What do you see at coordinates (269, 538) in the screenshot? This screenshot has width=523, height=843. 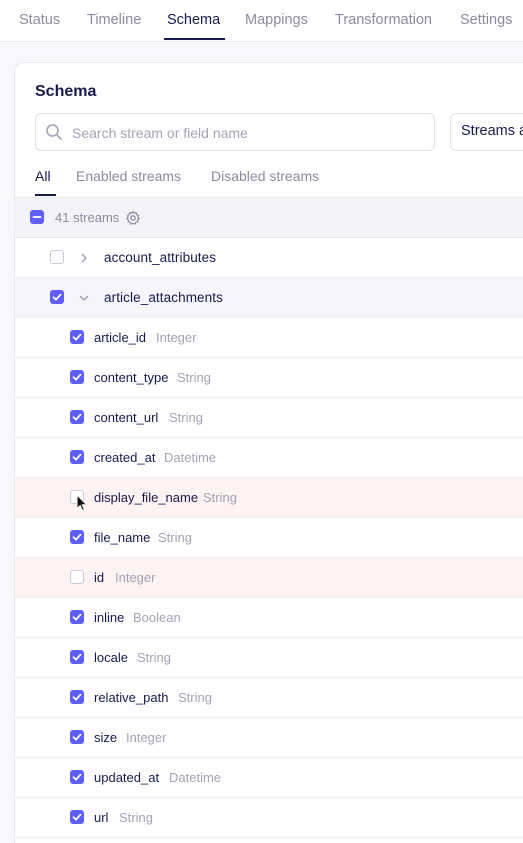 I see `field-row: file_name String` at bounding box center [269, 538].